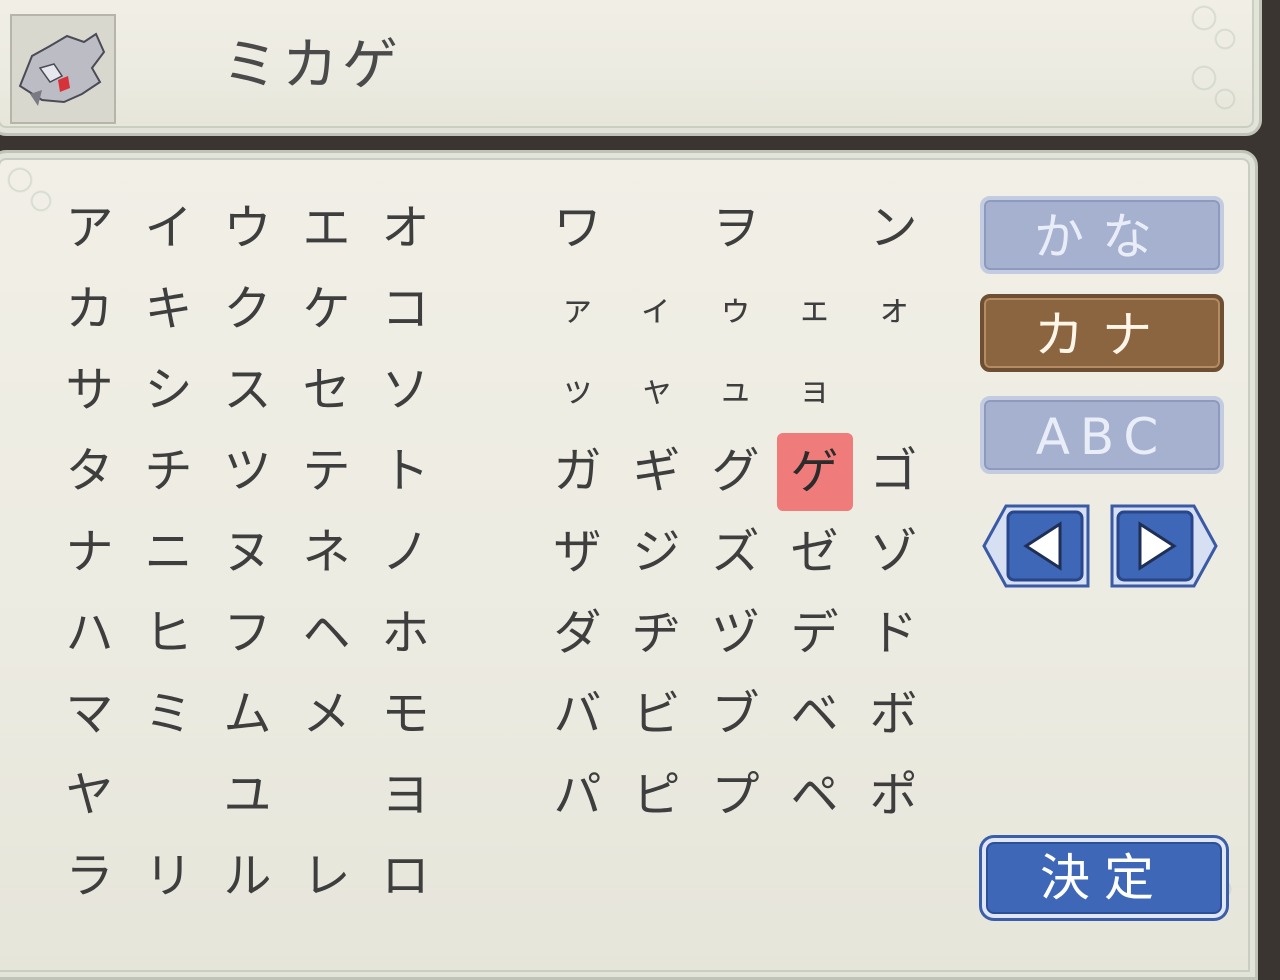 The width and height of the screenshot is (1280, 980). Describe the element at coordinates (735, 633) in the screenshot. I see `kana-key: ヅ` at that location.